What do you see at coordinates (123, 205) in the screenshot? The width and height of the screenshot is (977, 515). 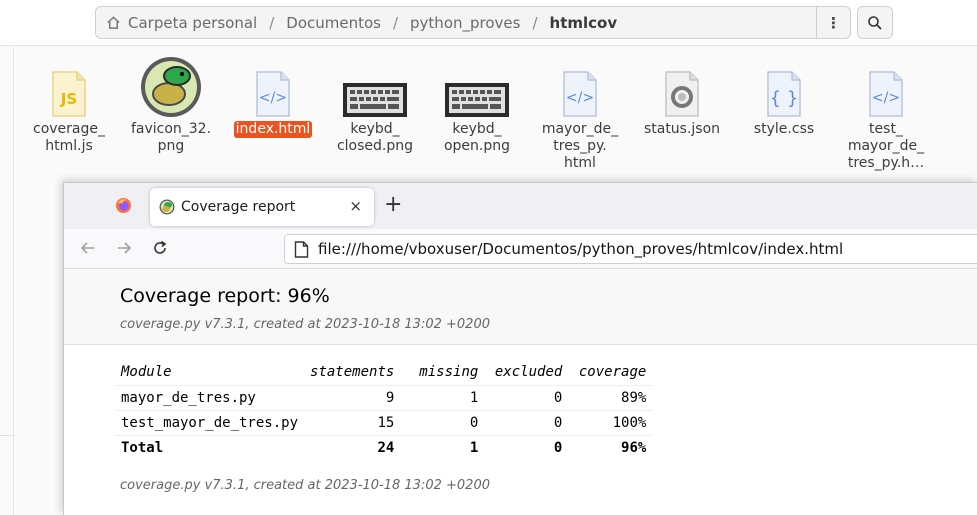 I see `firefox-icon` at bounding box center [123, 205].